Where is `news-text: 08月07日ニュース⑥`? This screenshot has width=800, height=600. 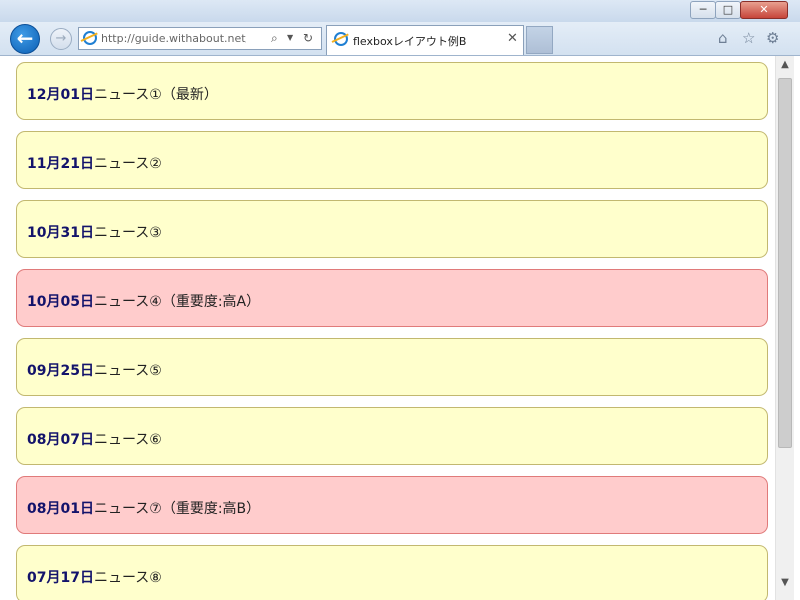
news-text: 08月07日ニュース⑥ is located at coordinates (94, 439).